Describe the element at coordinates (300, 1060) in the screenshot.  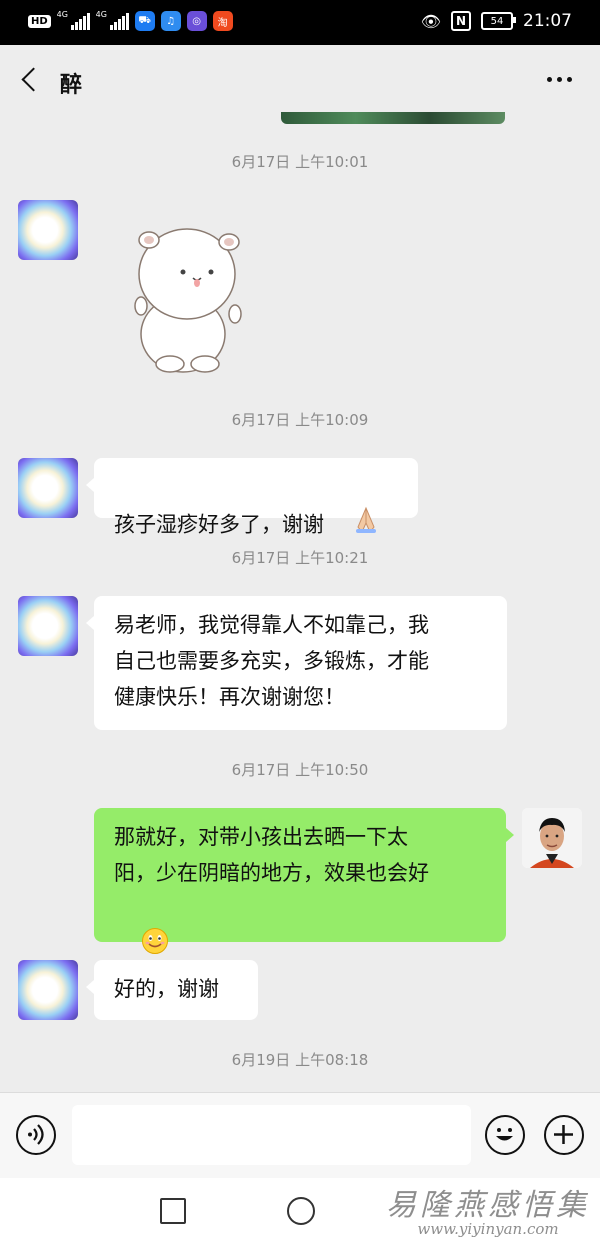
I see `timestamp: 6月19日 上午08:18` at that location.